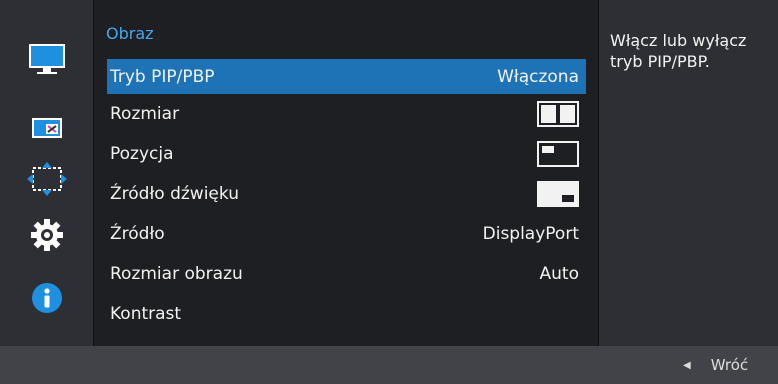 The height and width of the screenshot is (384, 778). Describe the element at coordinates (559, 274) in the screenshot. I see `menu-item-value: Auto` at that location.